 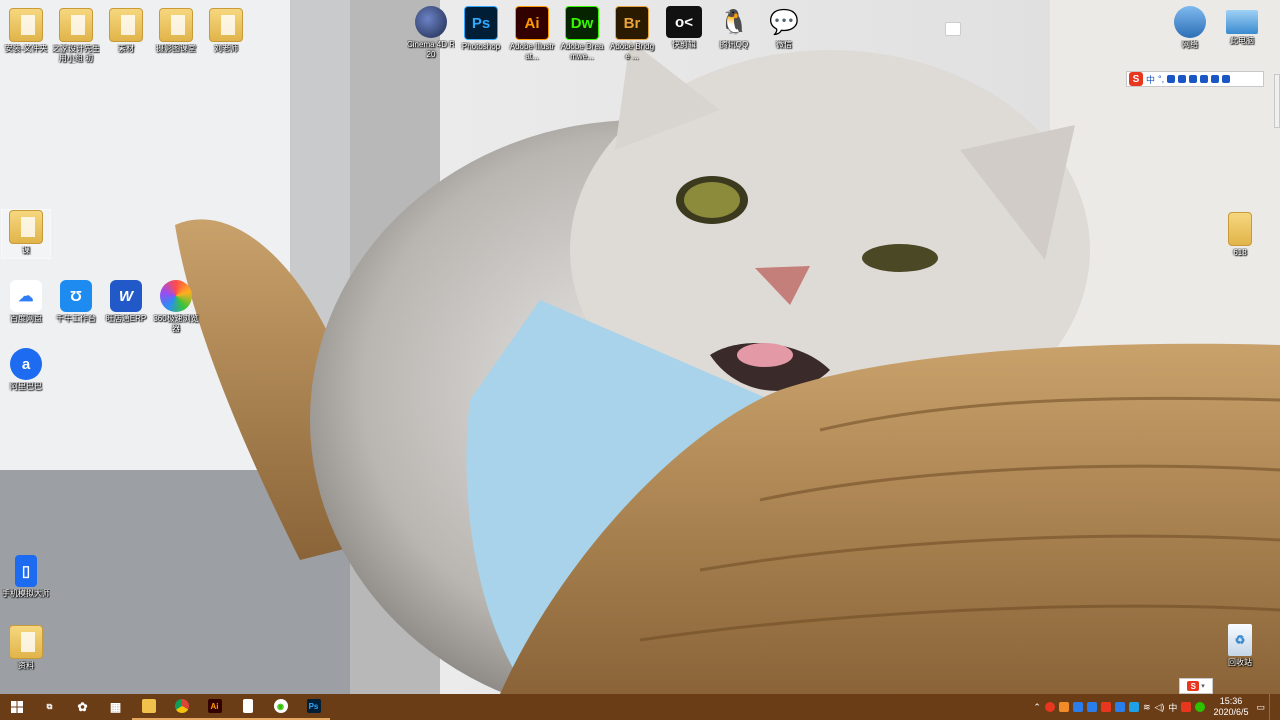 I want to click on task-view-icon: ⧉, so click(x=49, y=706).